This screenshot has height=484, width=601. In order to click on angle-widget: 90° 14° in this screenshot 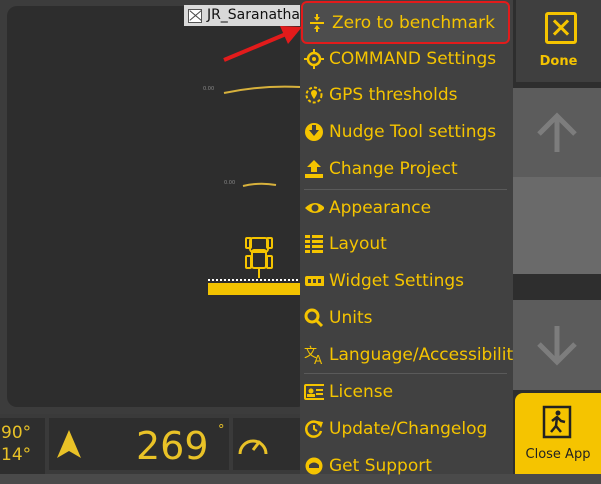, I will do `click(22, 446)`.